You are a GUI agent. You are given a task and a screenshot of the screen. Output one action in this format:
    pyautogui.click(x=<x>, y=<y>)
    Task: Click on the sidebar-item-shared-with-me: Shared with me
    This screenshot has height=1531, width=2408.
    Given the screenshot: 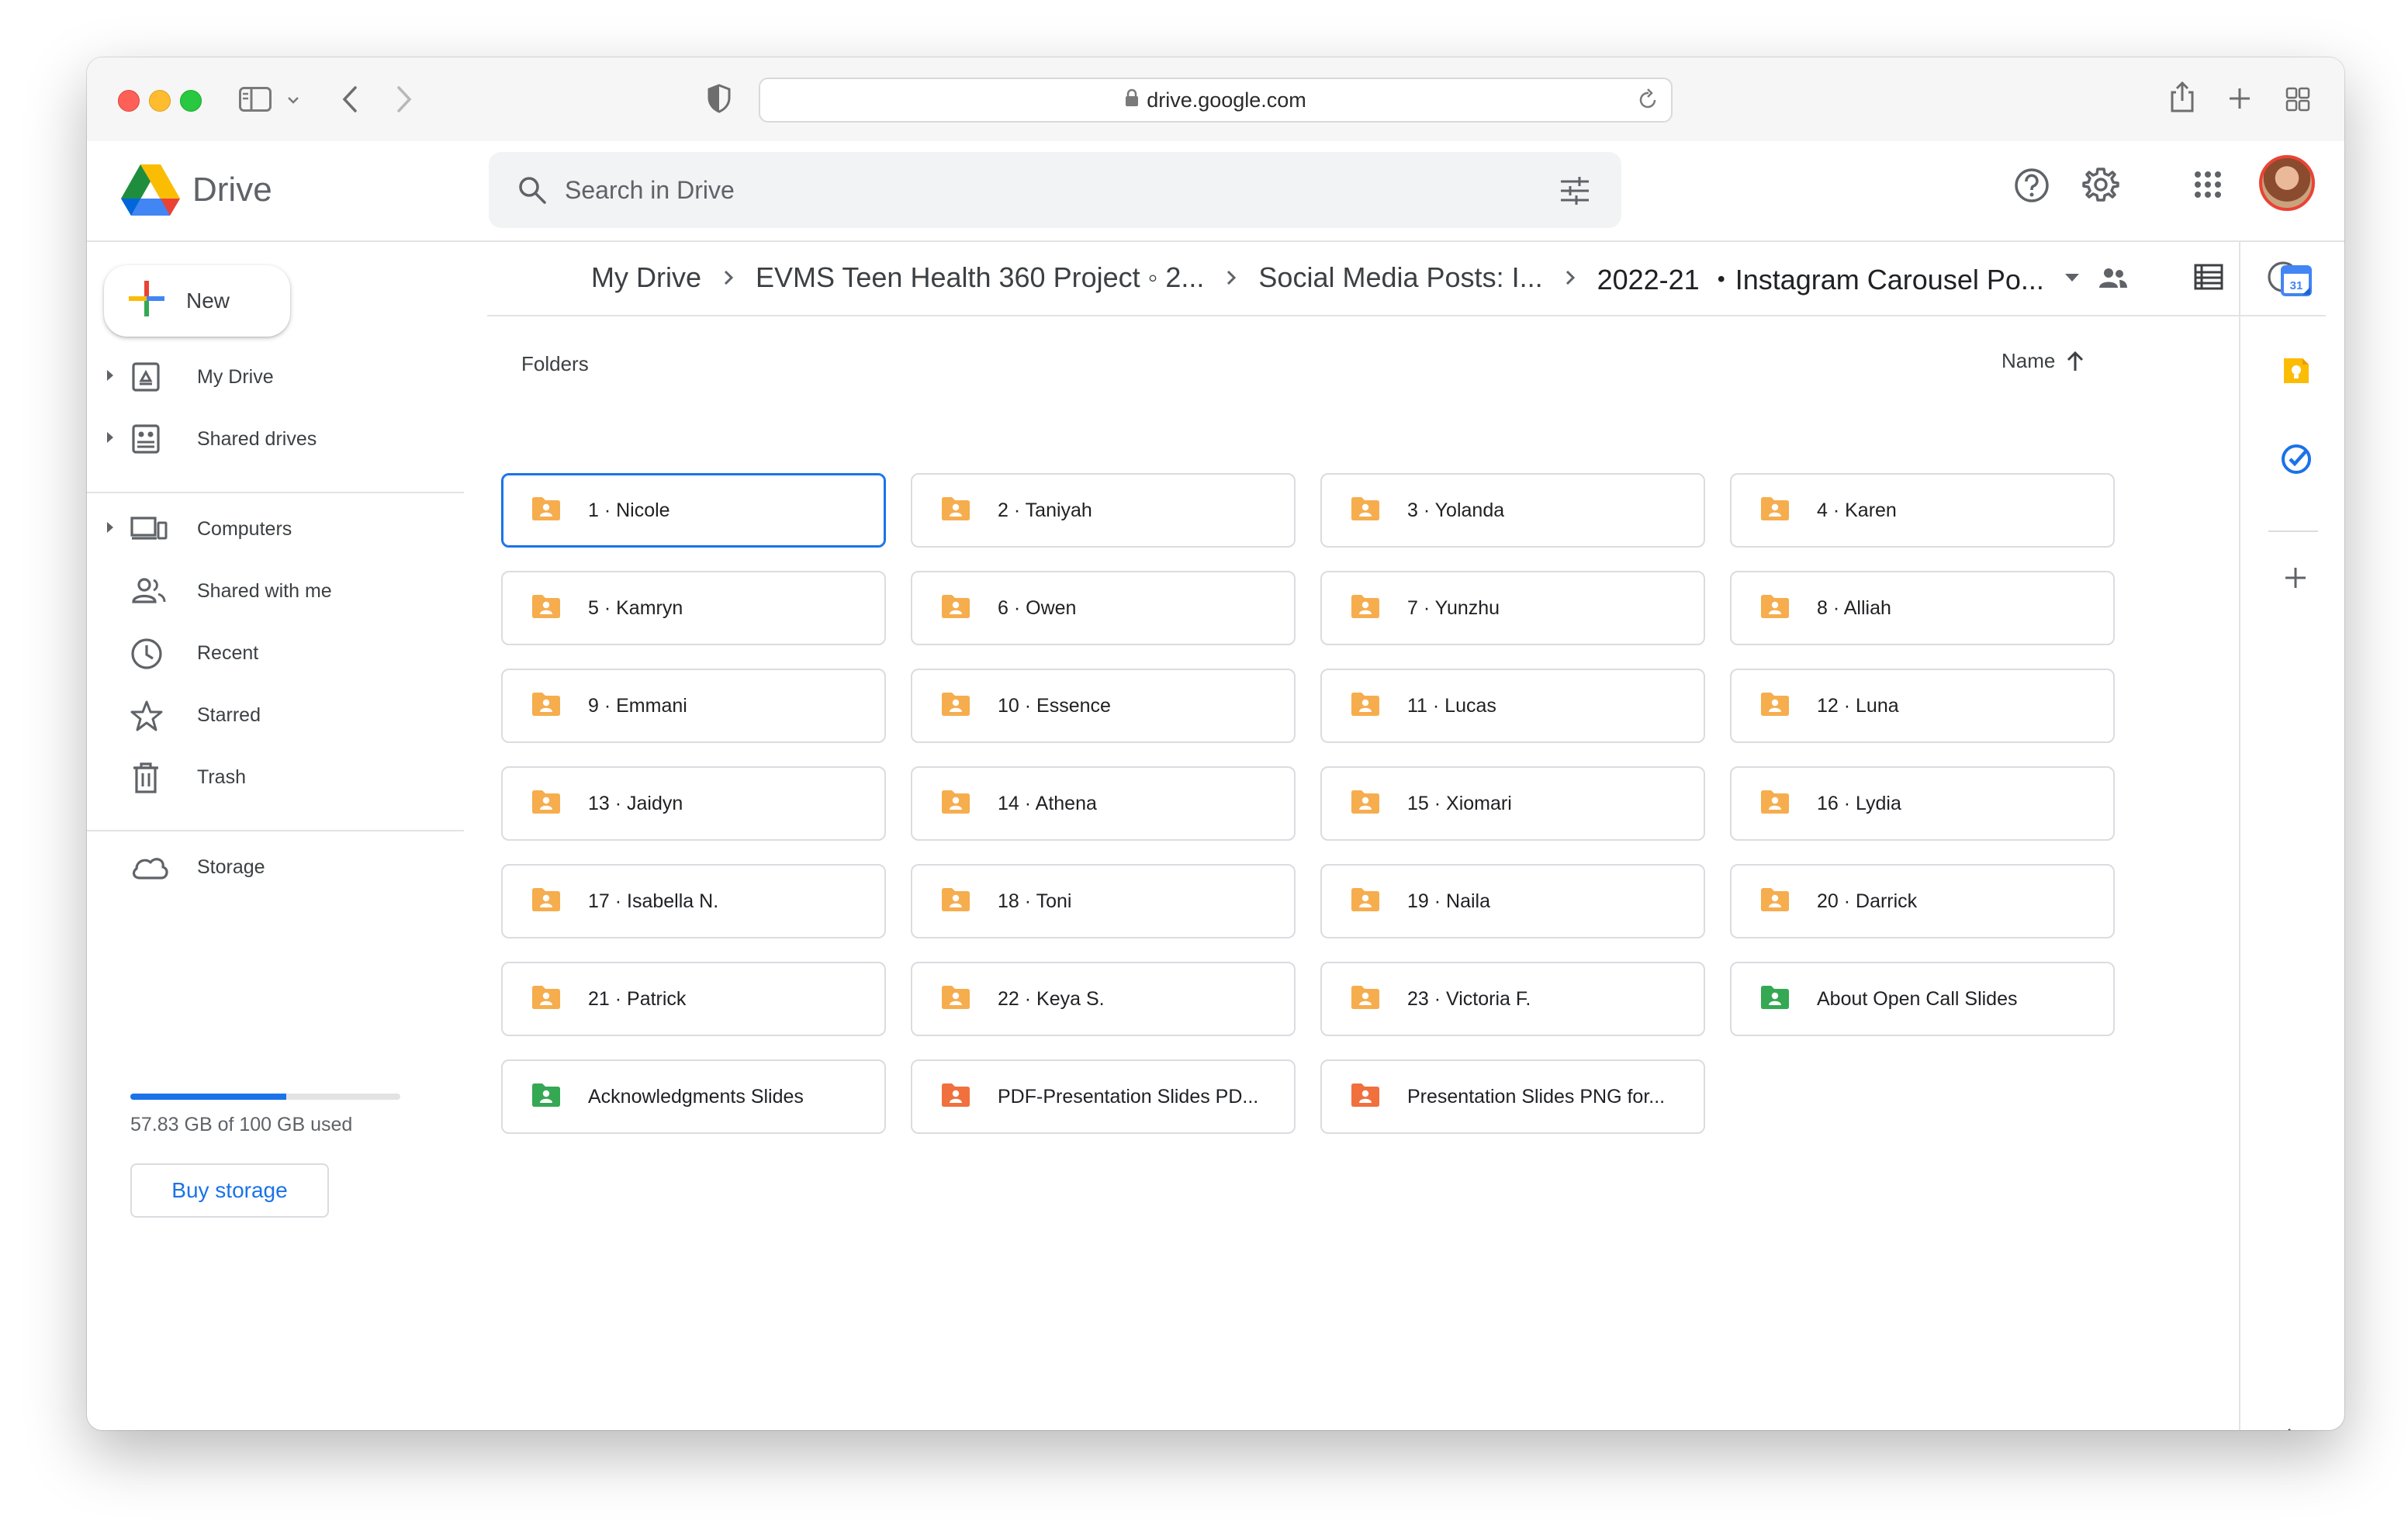 What is the action you would take?
    pyautogui.click(x=296, y=591)
    